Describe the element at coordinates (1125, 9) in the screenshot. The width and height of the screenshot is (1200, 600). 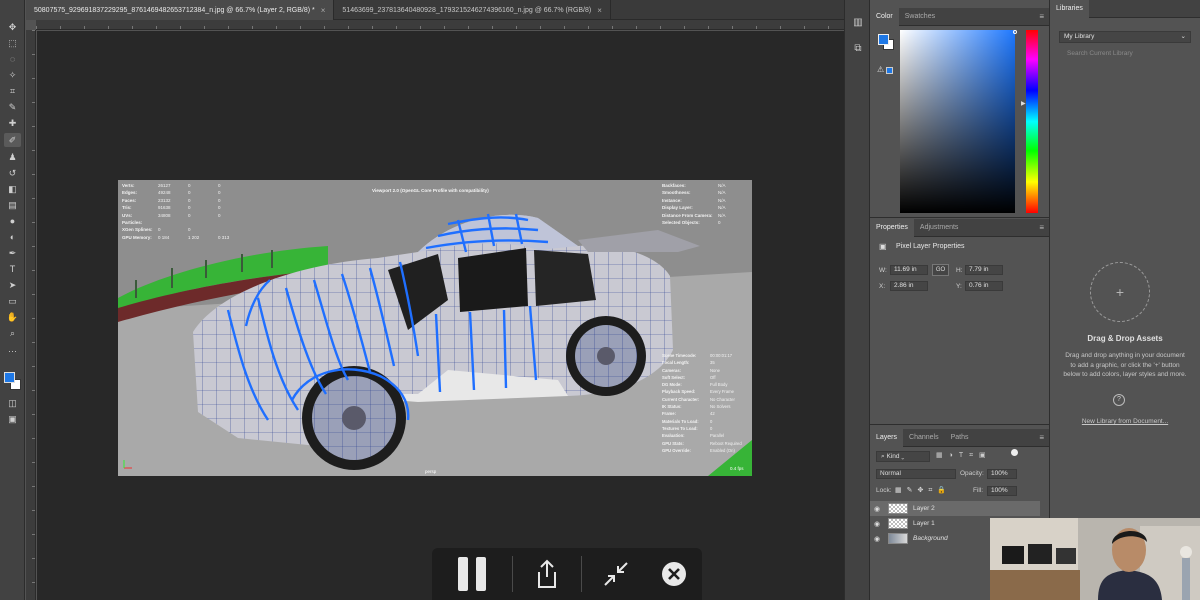
I see `libraries-panel-tabs: Libraries` at that location.